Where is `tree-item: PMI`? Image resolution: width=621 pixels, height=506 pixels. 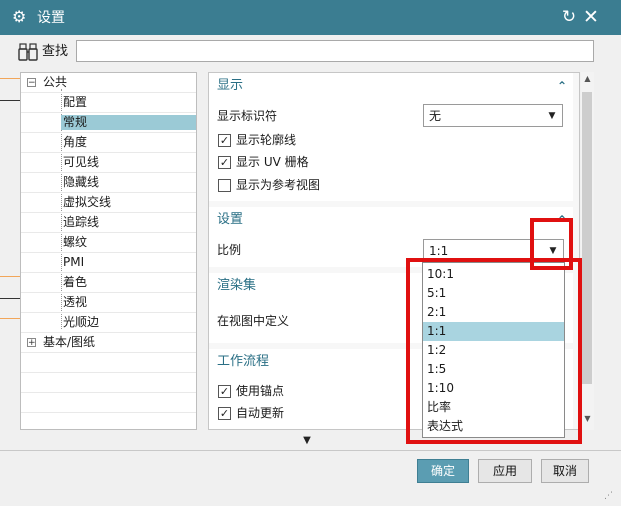 tree-item: PMI is located at coordinates (108, 263).